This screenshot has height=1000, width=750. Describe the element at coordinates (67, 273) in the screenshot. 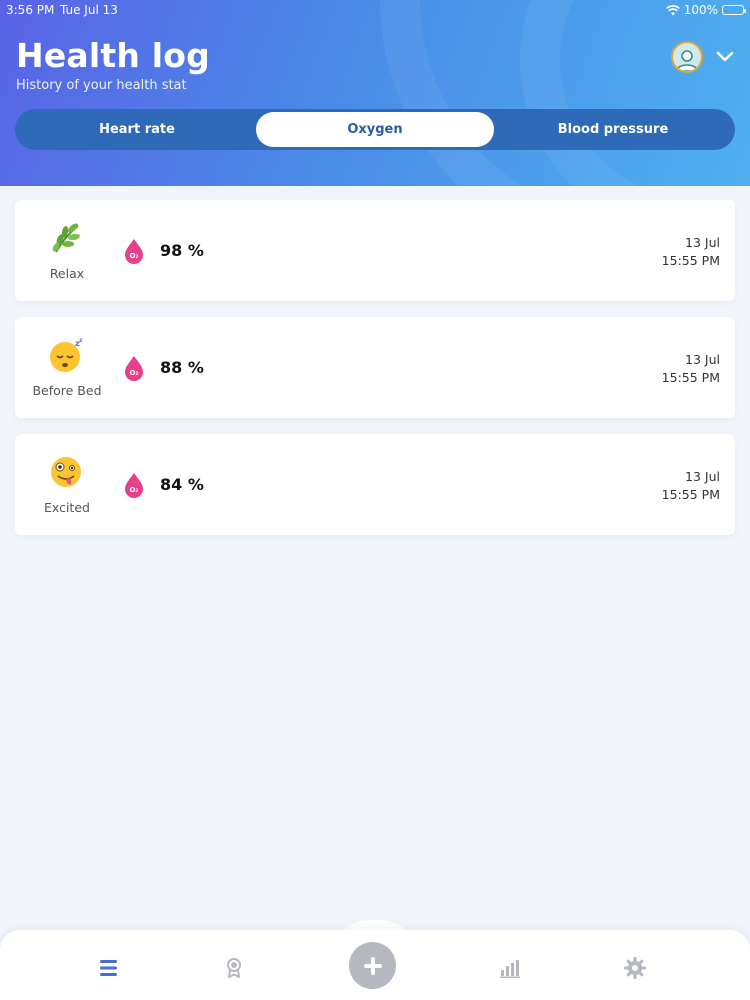

I see `mood-label: Relax` at that location.